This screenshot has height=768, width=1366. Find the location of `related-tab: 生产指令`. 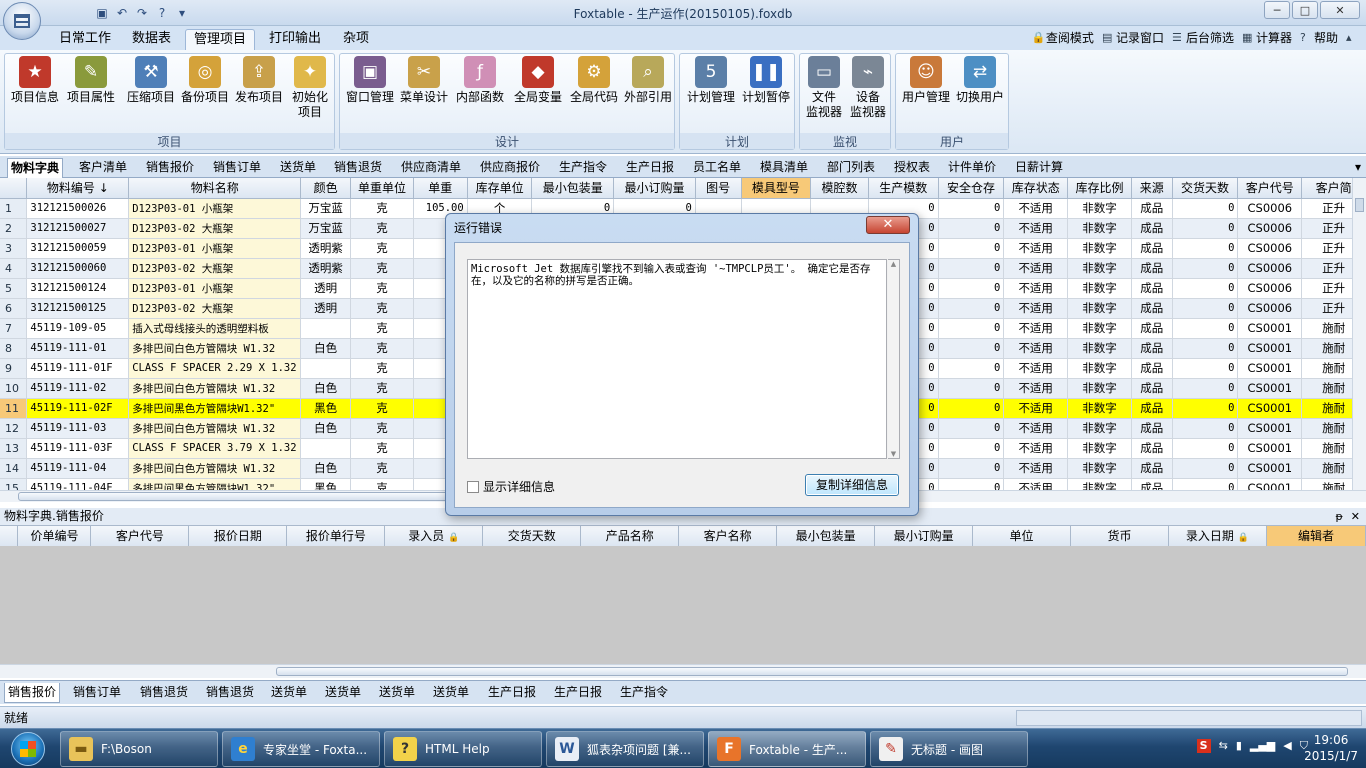

related-tab: 生产指令 is located at coordinates (644, 693).